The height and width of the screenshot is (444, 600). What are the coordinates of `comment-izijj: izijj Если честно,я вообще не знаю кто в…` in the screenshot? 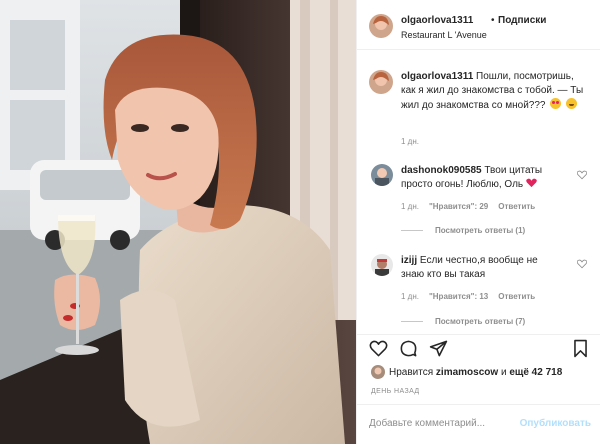 It's located at (480, 268).